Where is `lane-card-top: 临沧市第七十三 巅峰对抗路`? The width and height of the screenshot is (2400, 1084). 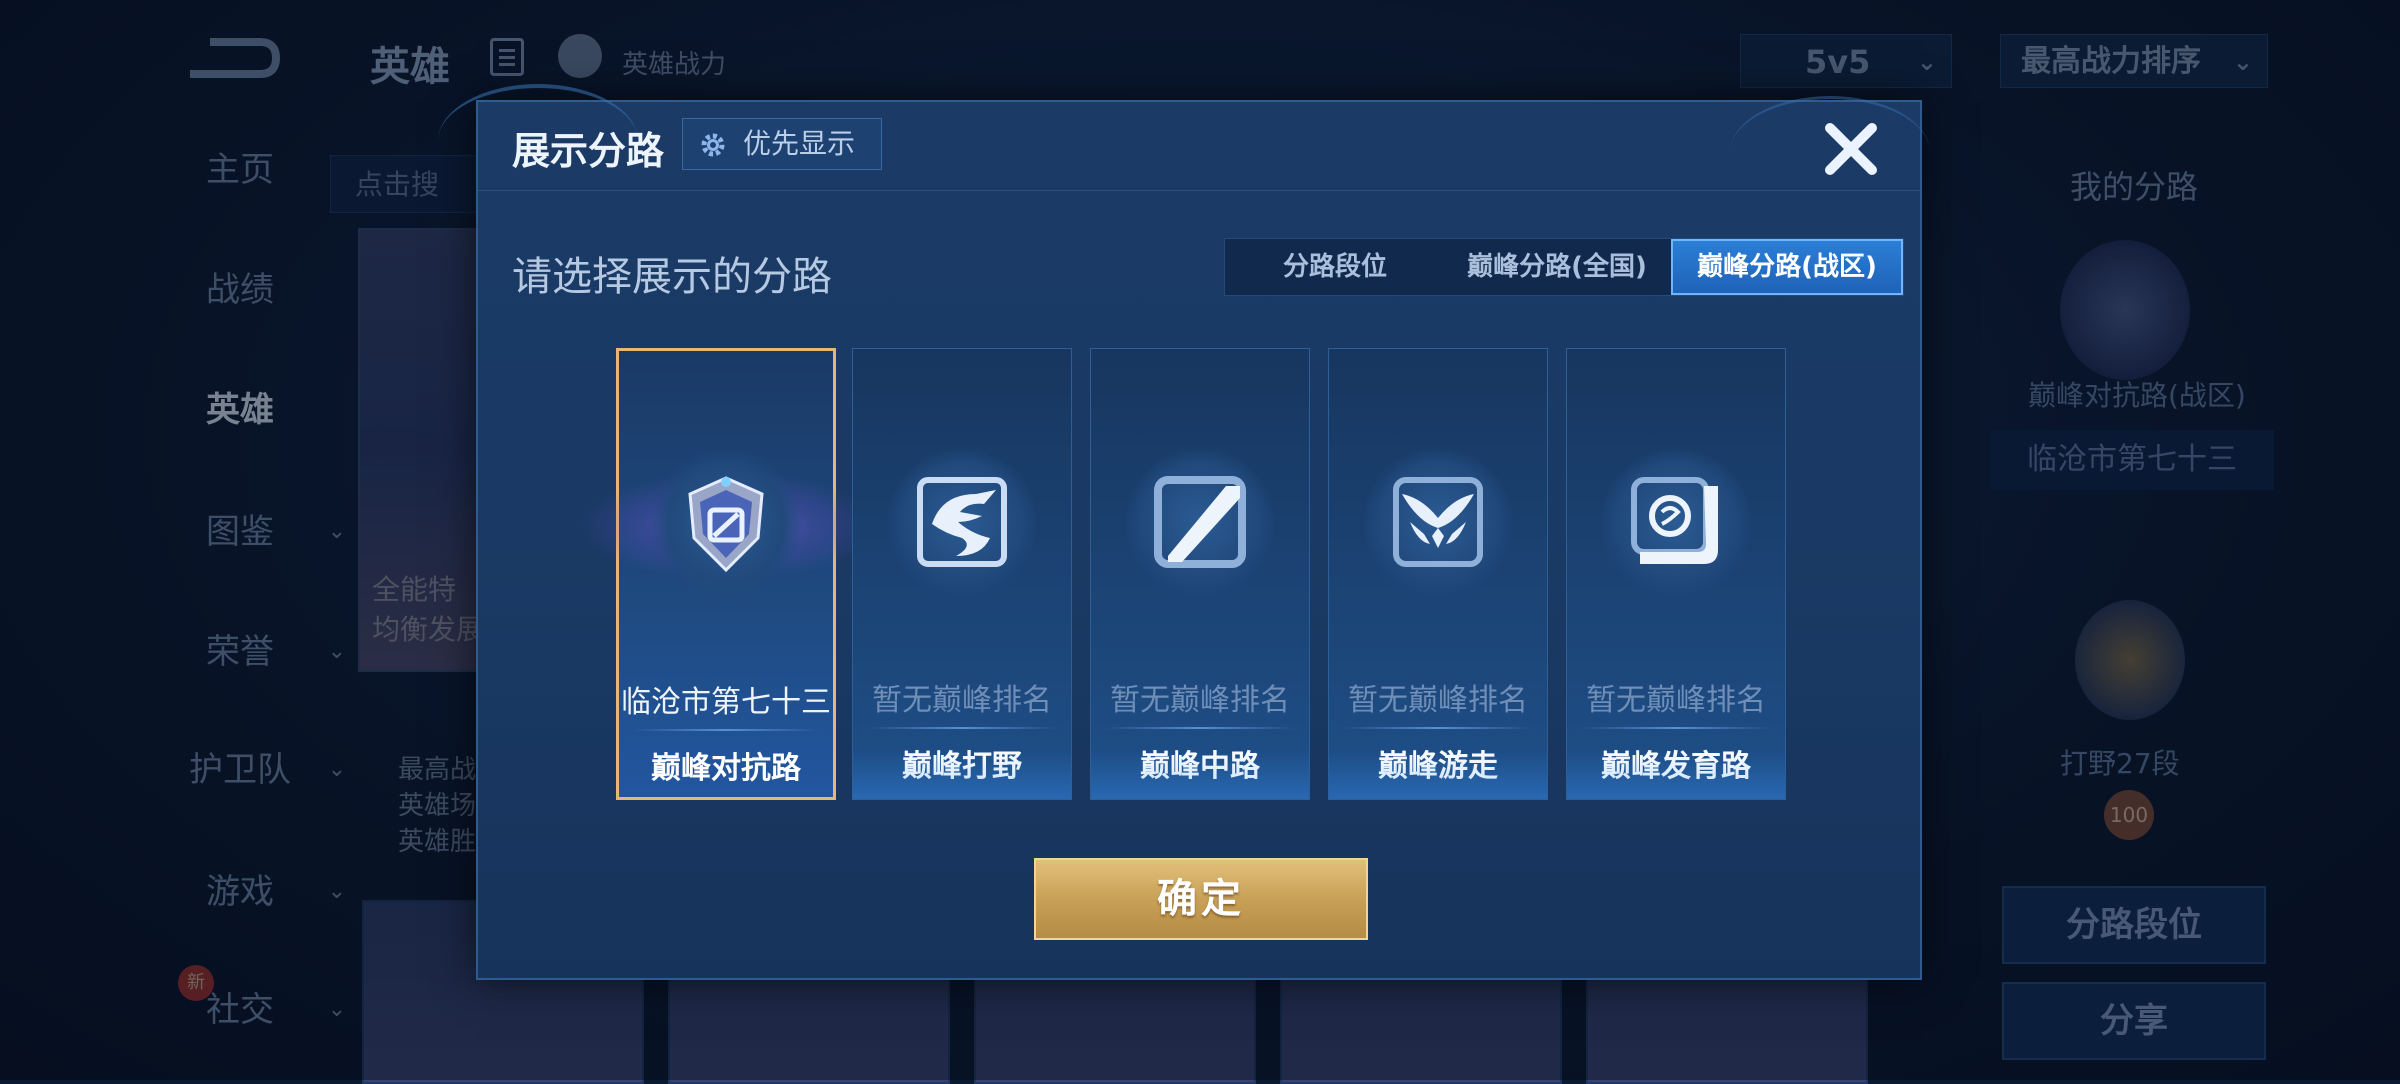 lane-card-top: 临沧市第七十三 巅峰对抗路 is located at coordinates (729, 574).